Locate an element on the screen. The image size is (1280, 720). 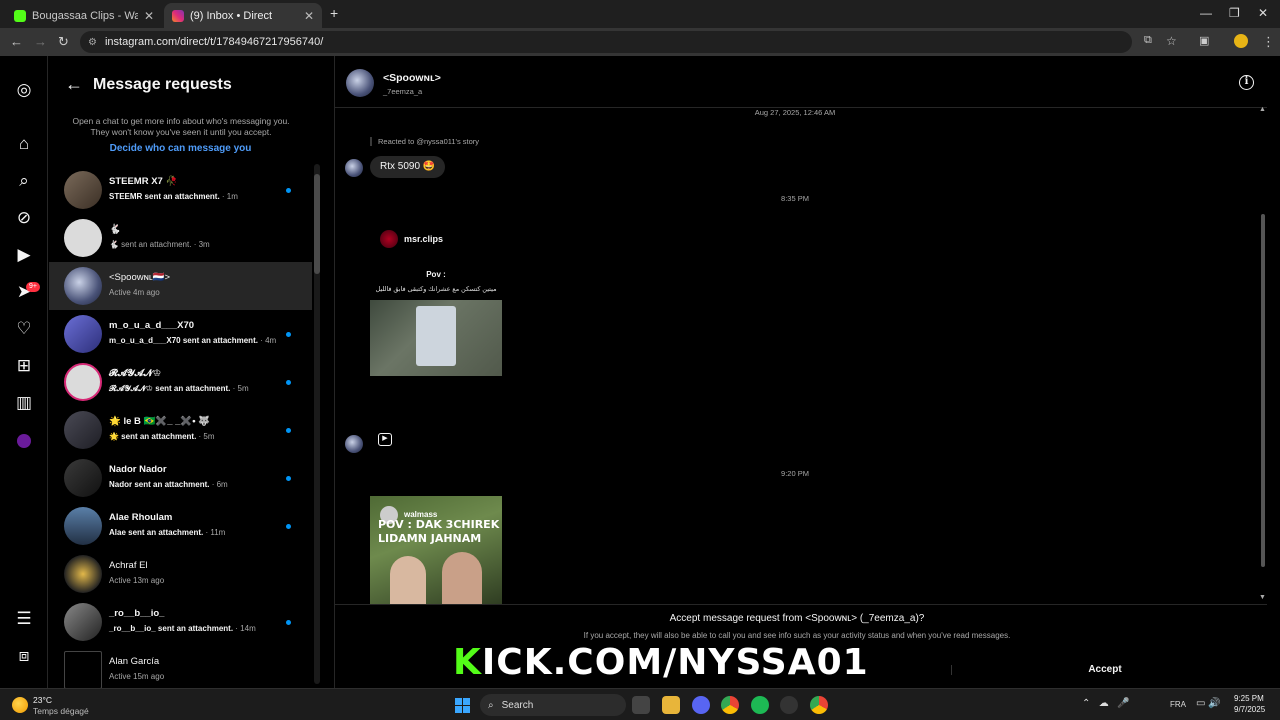
dashboard-icon: ▥ is located at coordinates (24, 403).